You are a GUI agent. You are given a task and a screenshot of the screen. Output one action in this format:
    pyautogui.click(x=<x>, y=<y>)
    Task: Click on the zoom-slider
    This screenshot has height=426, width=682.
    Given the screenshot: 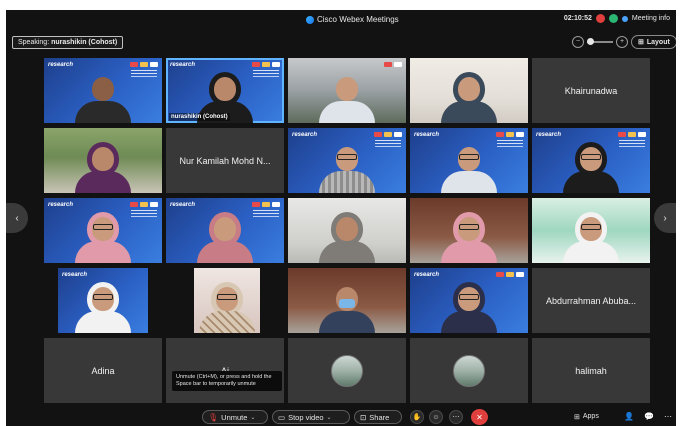 What is the action you would take?
    pyautogui.click(x=600, y=41)
    